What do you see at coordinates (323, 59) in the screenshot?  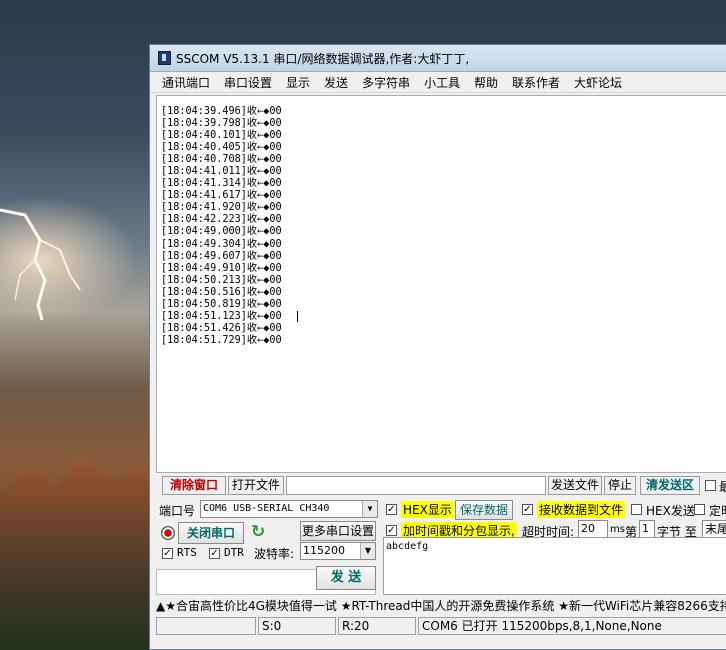 I see `window-title: SSCOM V5.13.1 串口/网络数据调试器,作者:大虾丁丁,` at bounding box center [323, 59].